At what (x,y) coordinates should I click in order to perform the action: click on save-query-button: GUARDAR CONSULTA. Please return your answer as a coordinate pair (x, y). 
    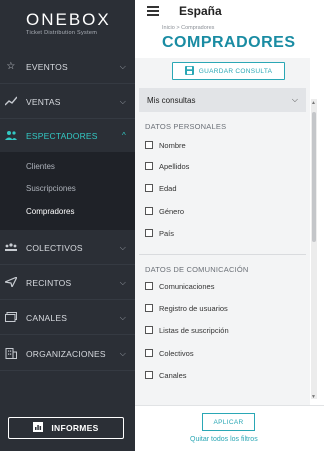
    Looking at the image, I should click on (228, 71).